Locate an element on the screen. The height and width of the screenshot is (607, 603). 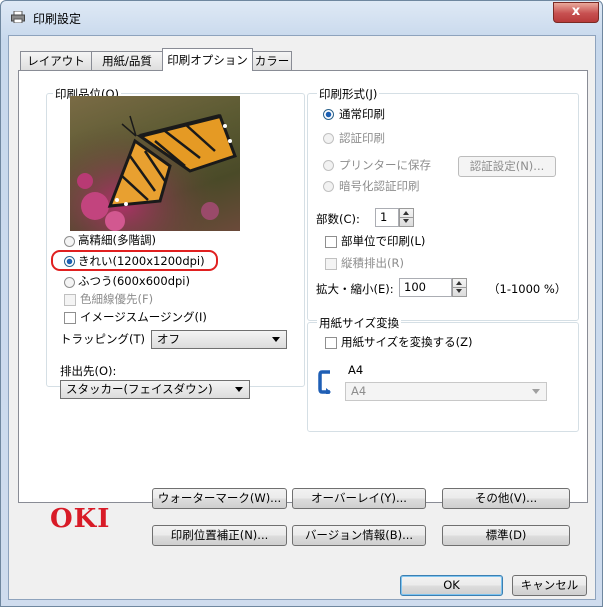
format-store-label: プリンターに保存 is located at coordinates (385, 165).